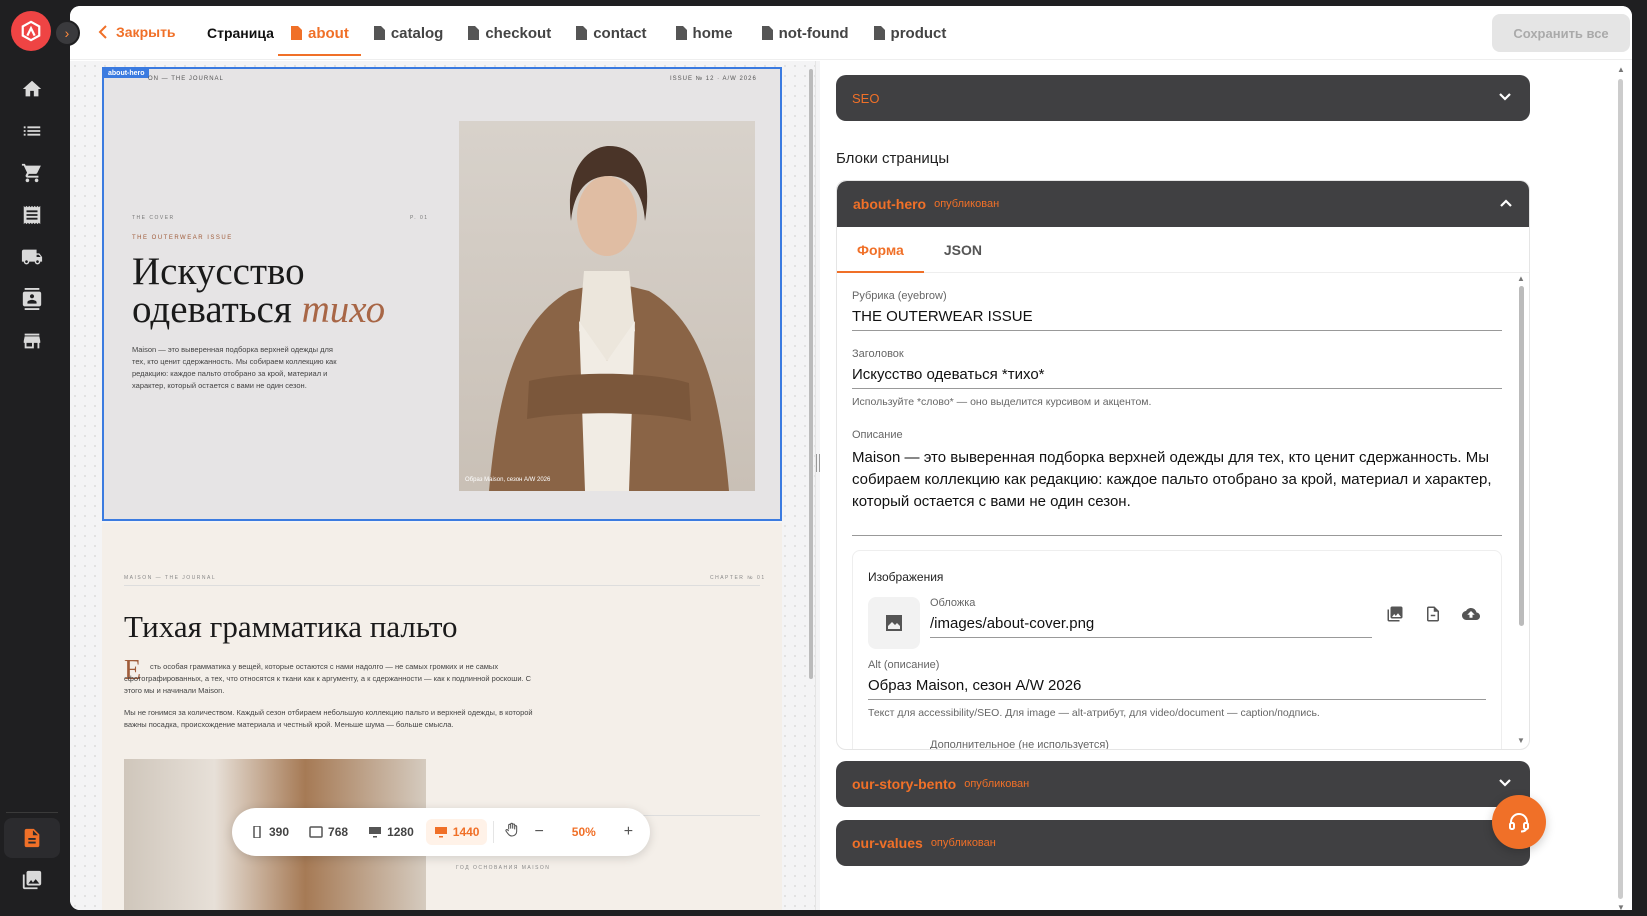 This screenshot has width=1647, height=916. I want to click on pick-from-library-button, so click(1395, 614).